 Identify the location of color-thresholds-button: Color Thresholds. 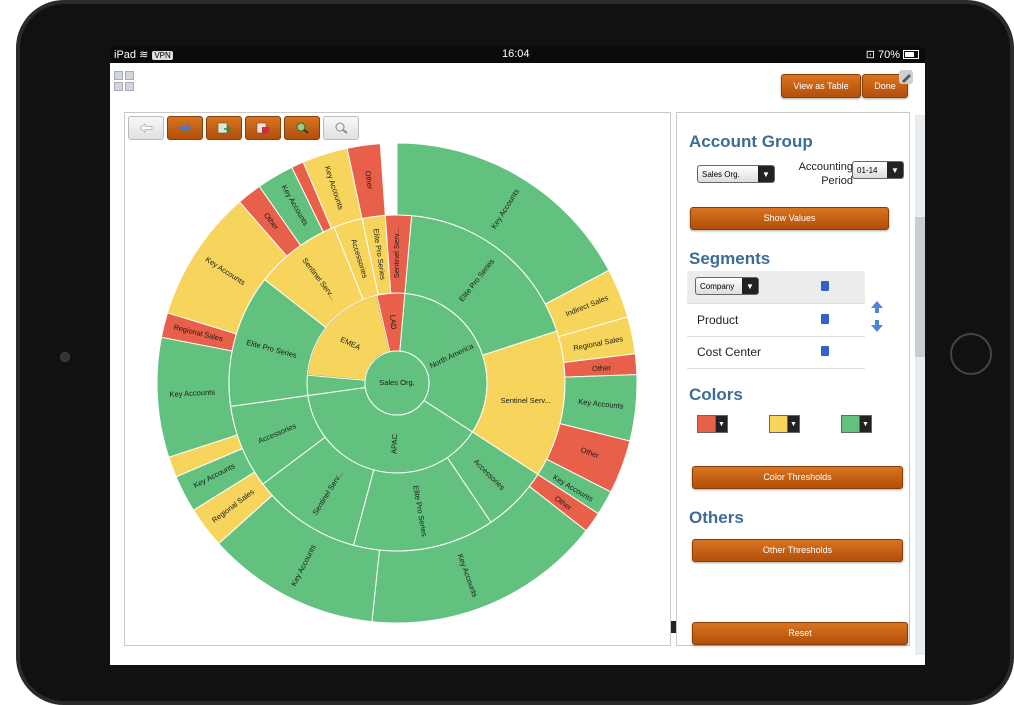
(797, 477).